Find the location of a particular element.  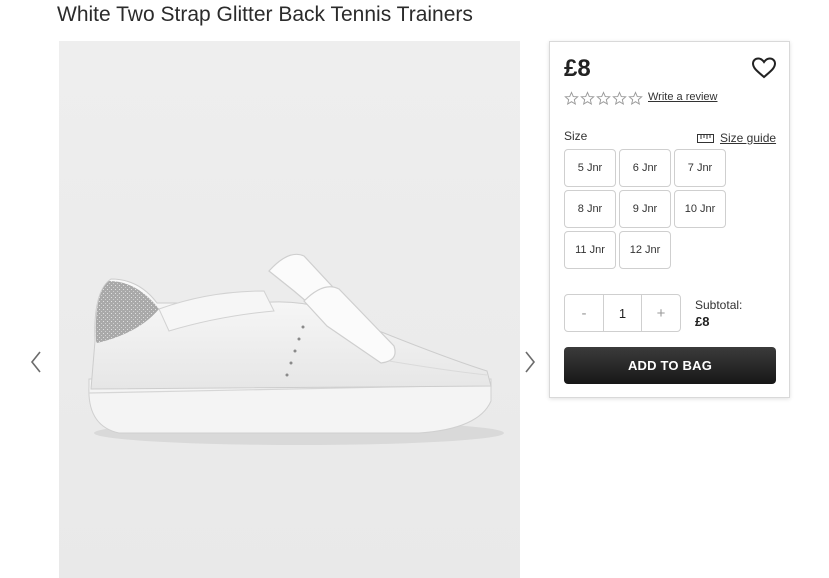

size-option: 7 Jnr is located at coordinates (700, 168).